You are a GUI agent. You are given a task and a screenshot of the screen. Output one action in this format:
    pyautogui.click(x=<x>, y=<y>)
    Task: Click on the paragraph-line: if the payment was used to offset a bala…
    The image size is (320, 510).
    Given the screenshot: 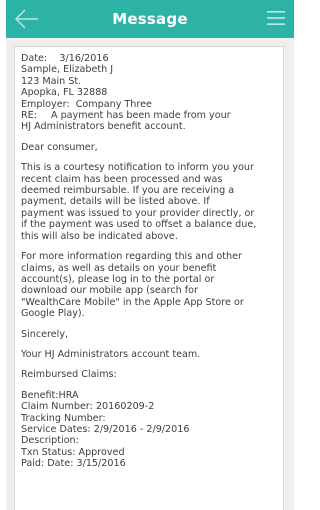 What is the action you would take?
    pyautogui.click(x=139, y=225)
    